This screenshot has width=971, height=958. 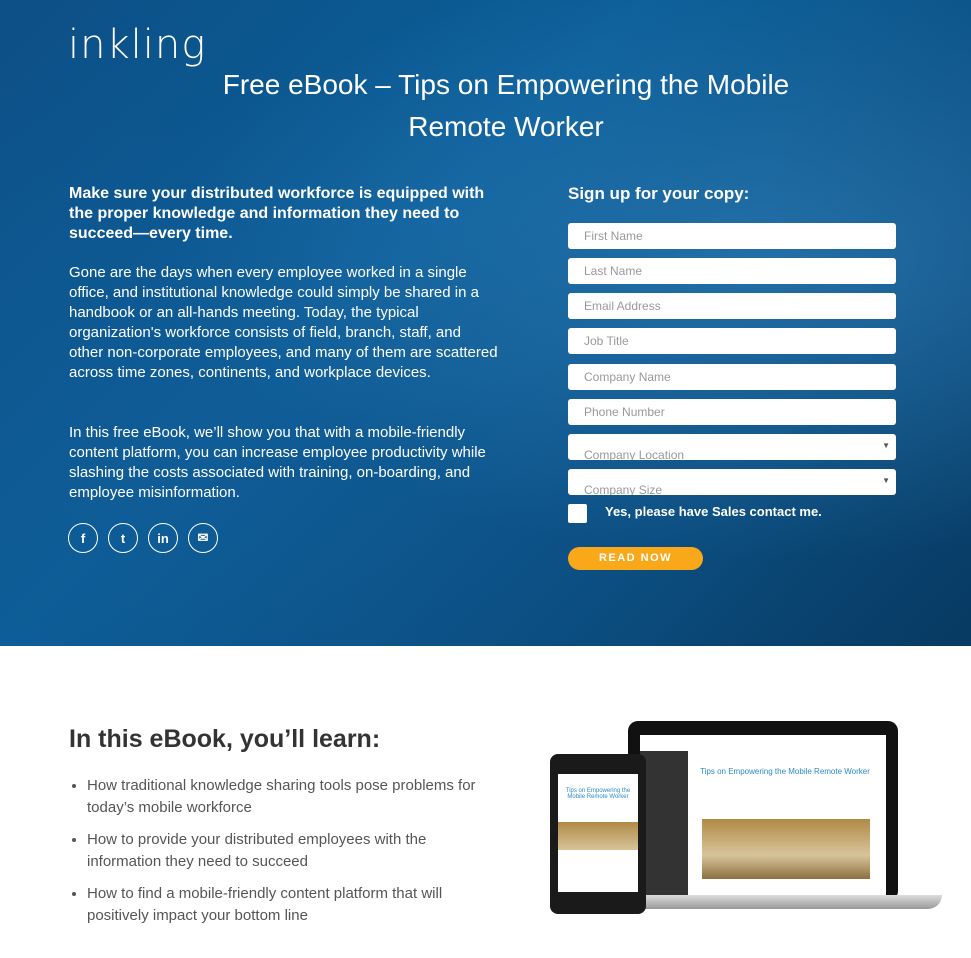 I want to click on company-size-select: Company Size ▼, so click(x=732, y=482).